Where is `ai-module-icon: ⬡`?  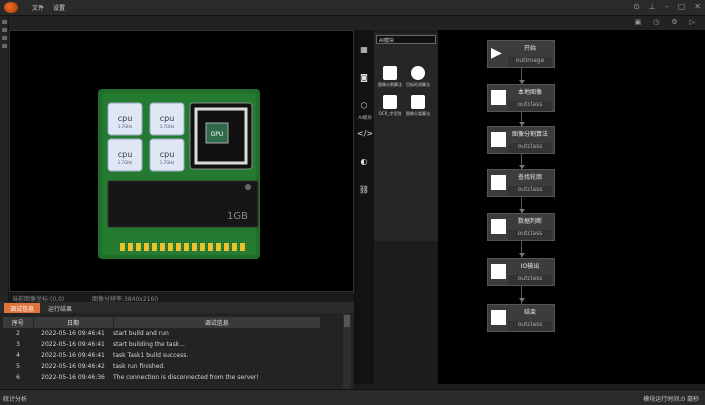
ai-module-icon: ⬡ is located at coordinates (364, 105).